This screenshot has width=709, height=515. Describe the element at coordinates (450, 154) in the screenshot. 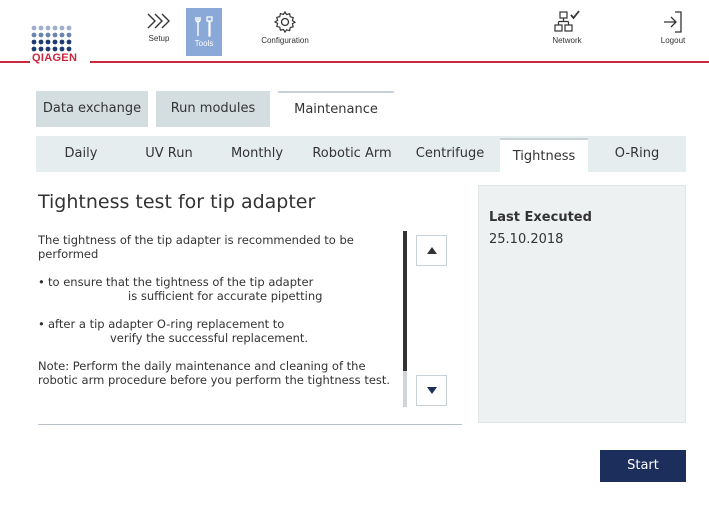

I see `subtab-centrifuge: Centrifuge` at that location.